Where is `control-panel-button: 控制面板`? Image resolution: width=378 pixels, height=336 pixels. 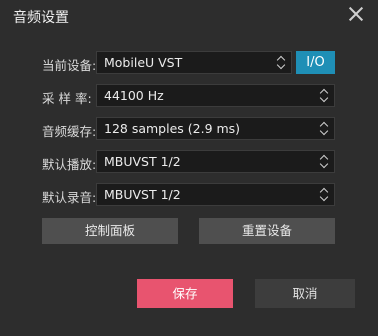 control-panel-button: 控制面板 is located at coordinates (110, 231).